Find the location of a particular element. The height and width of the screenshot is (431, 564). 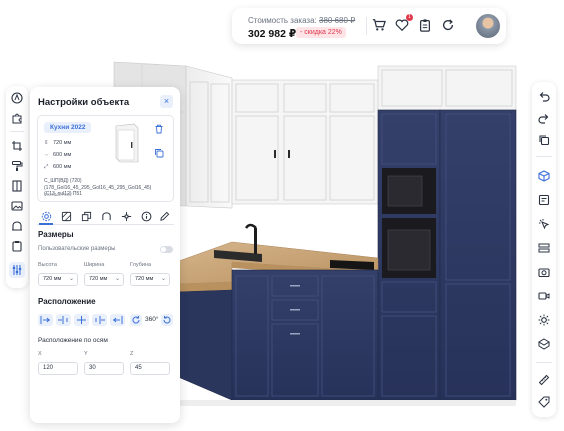

order-cost-caption: Стоимость заказа: is located at coordinates (282, 20).